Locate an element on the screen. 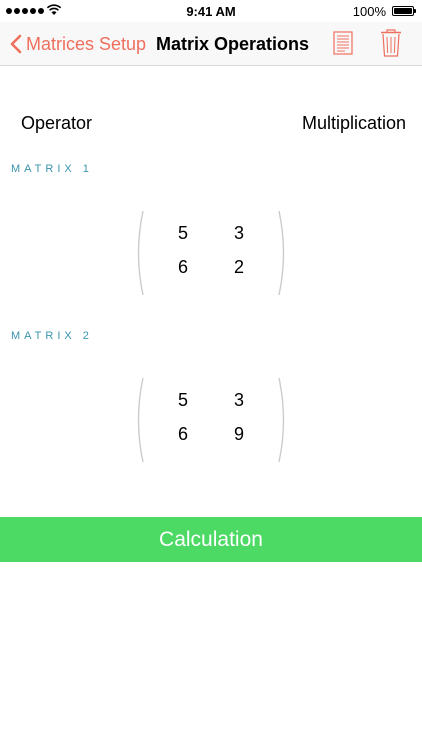 Image resolution: width=422 pixels, height=750 pixels. navigation-bar: Matrices Setup Matrix Operations is located at coordinates (211, 44).